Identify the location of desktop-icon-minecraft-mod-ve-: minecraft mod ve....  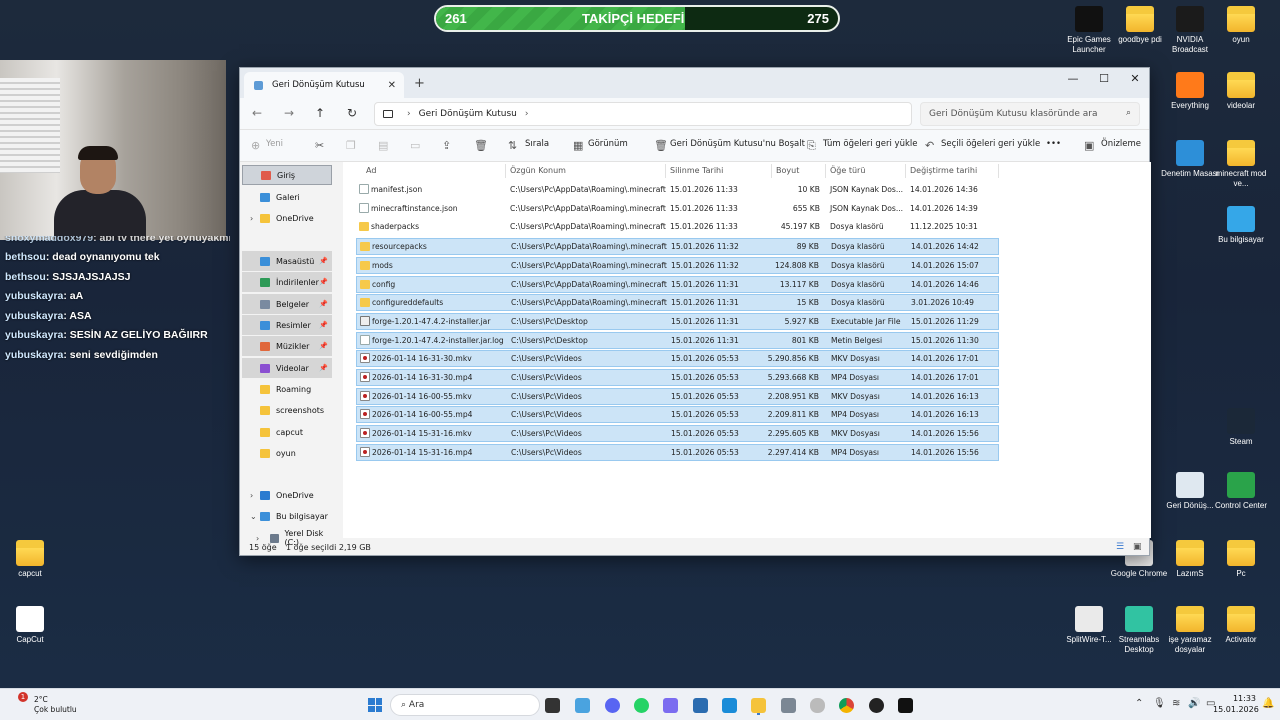
(1241, 164).